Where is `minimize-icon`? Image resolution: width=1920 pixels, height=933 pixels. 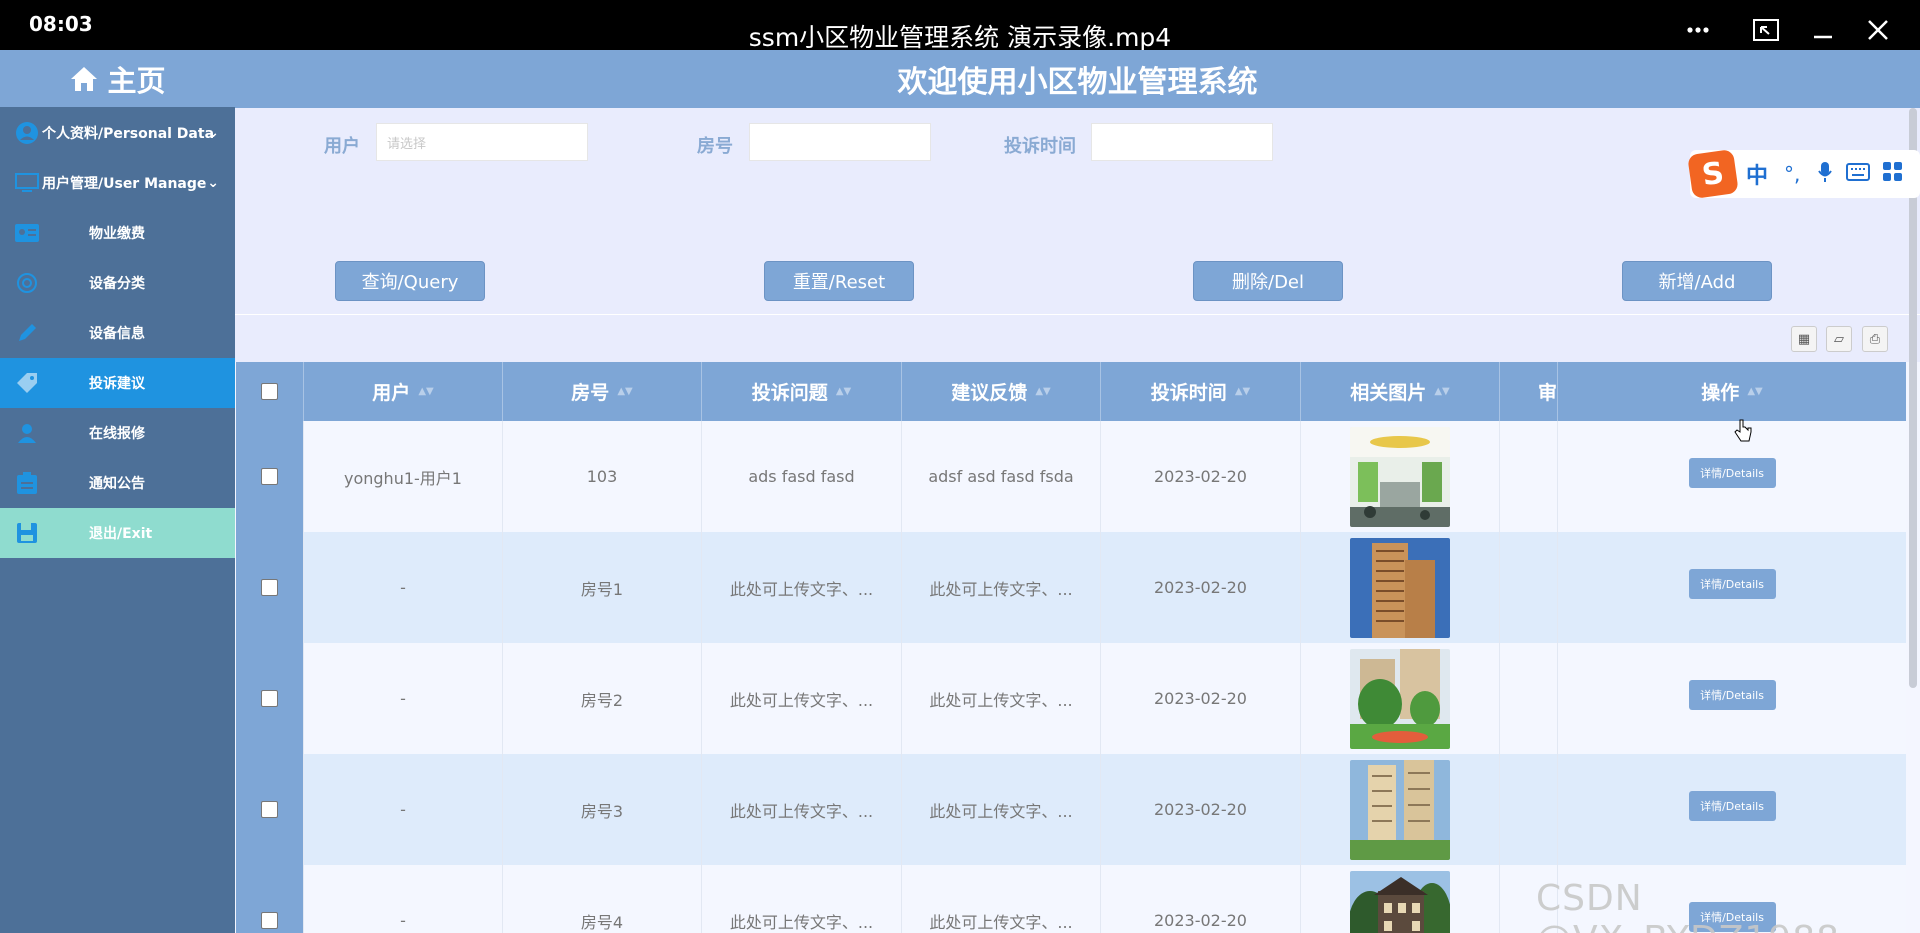
minimize-icon is located at coordinates (1823, 30).